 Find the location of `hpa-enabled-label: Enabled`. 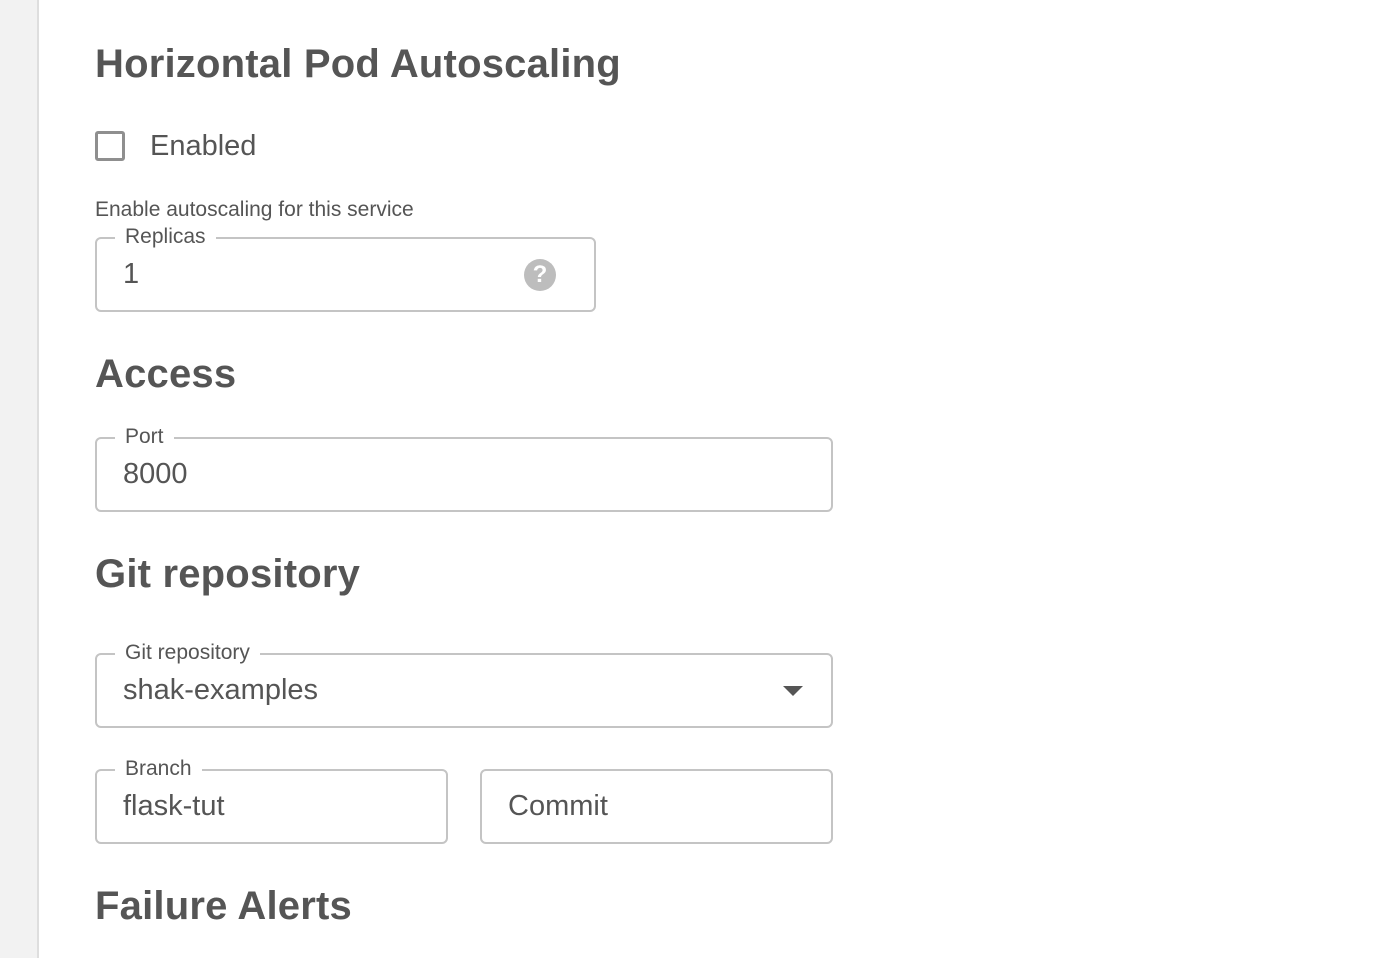

hpa-enabled-label: Enabled is located at coordinates (203, 146).